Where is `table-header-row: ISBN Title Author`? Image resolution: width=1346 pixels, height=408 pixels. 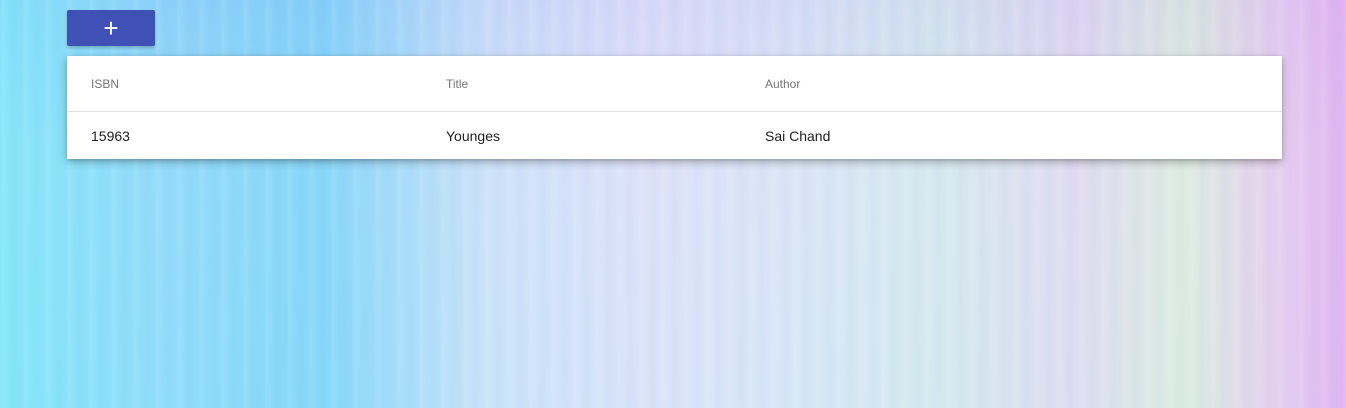 table-header-row: ISBN Title Author is located at coordinates (674, 84).